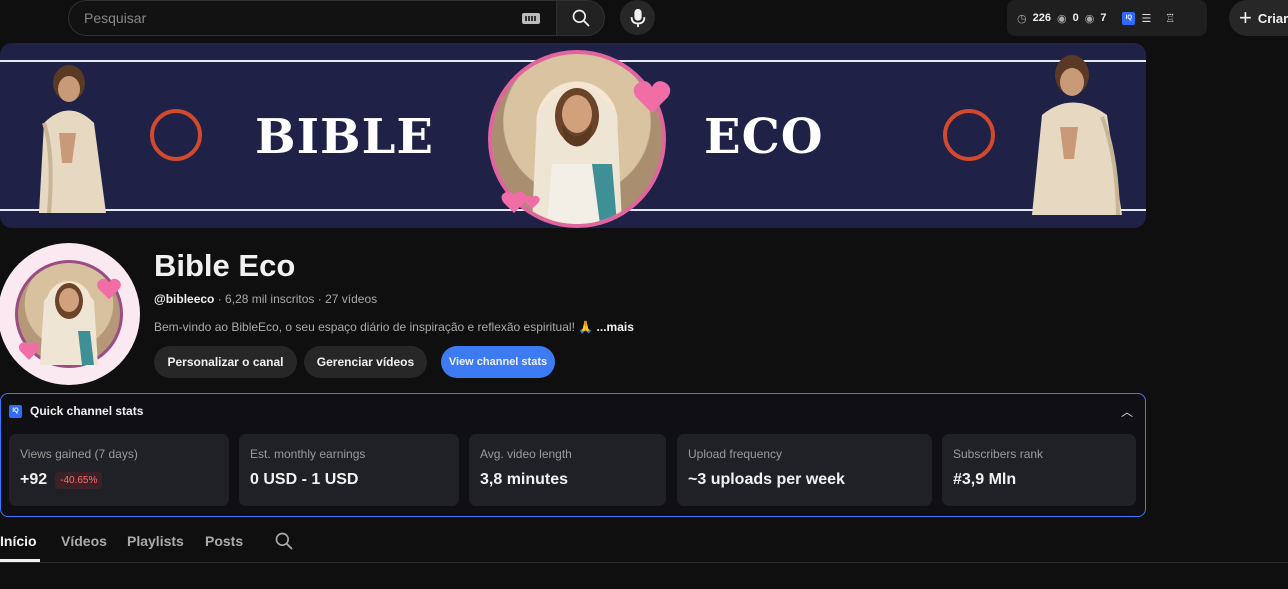 Image resolution: width=1288 pixels, height=589 pixels. I want to click on active-tab-indicator, so click(20, 560).